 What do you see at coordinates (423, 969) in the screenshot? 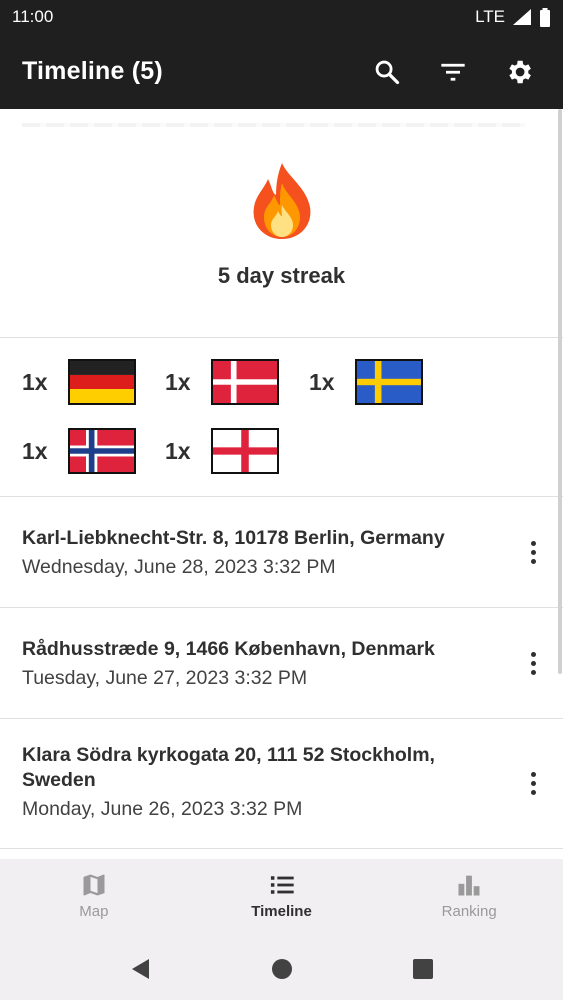
I see `recents-icon` at bounding box center [423, 969].